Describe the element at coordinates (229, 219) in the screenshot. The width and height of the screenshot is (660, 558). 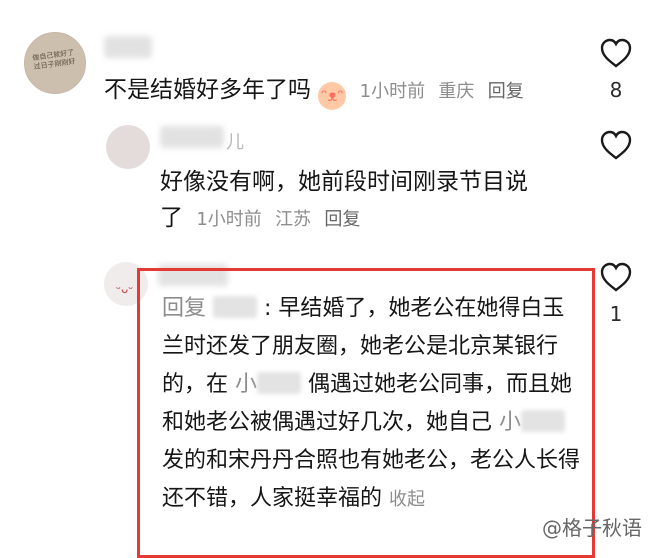
I see `comment2-time: 1小时前` at that location.